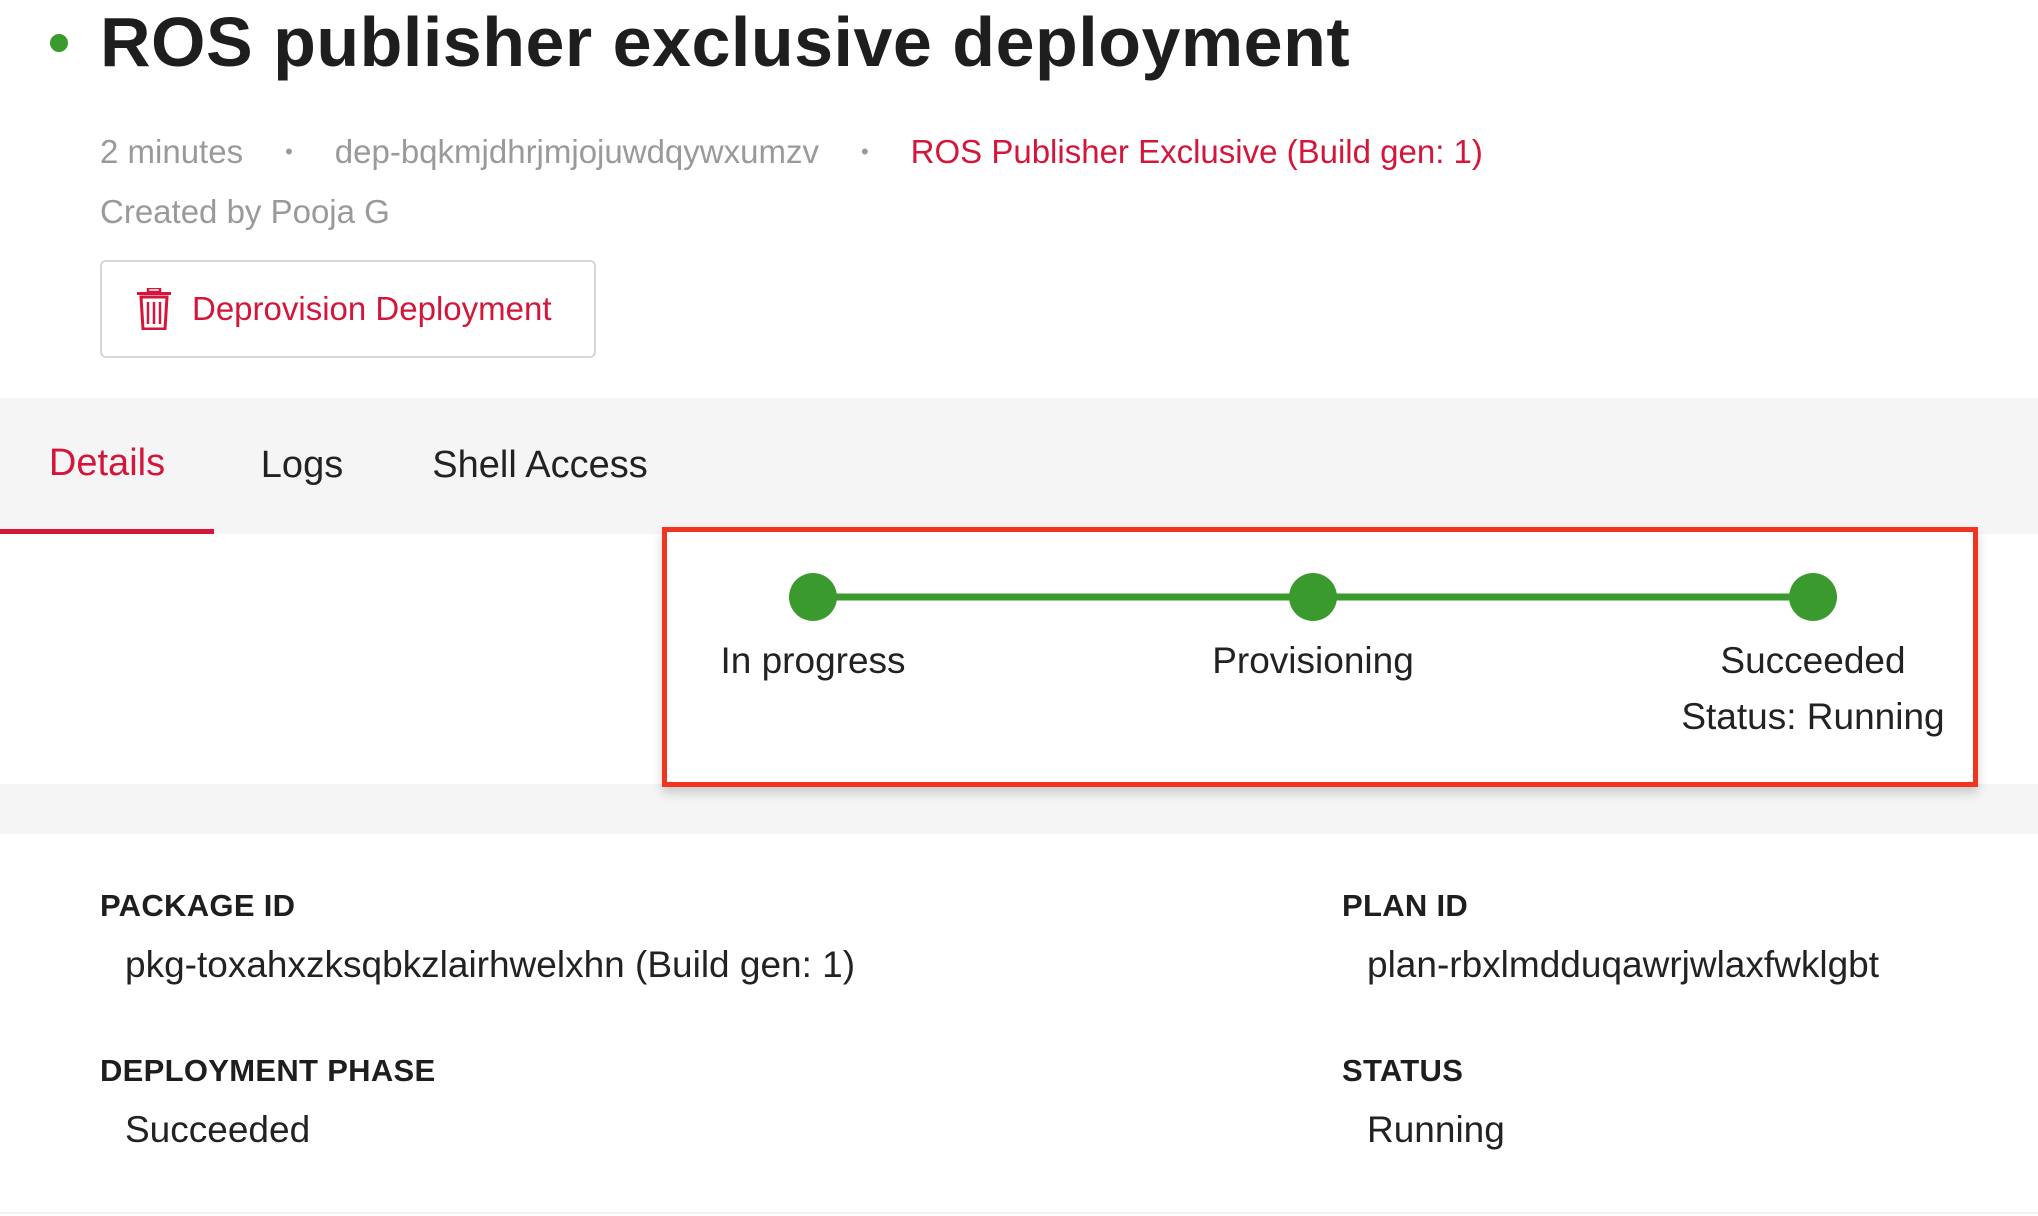 Image resolution: width=2038 pixels, height=1216 pixels. Describe the element at coordinates (302, 465) in the screenshot. I see `tab-logs: Logs` at that location.